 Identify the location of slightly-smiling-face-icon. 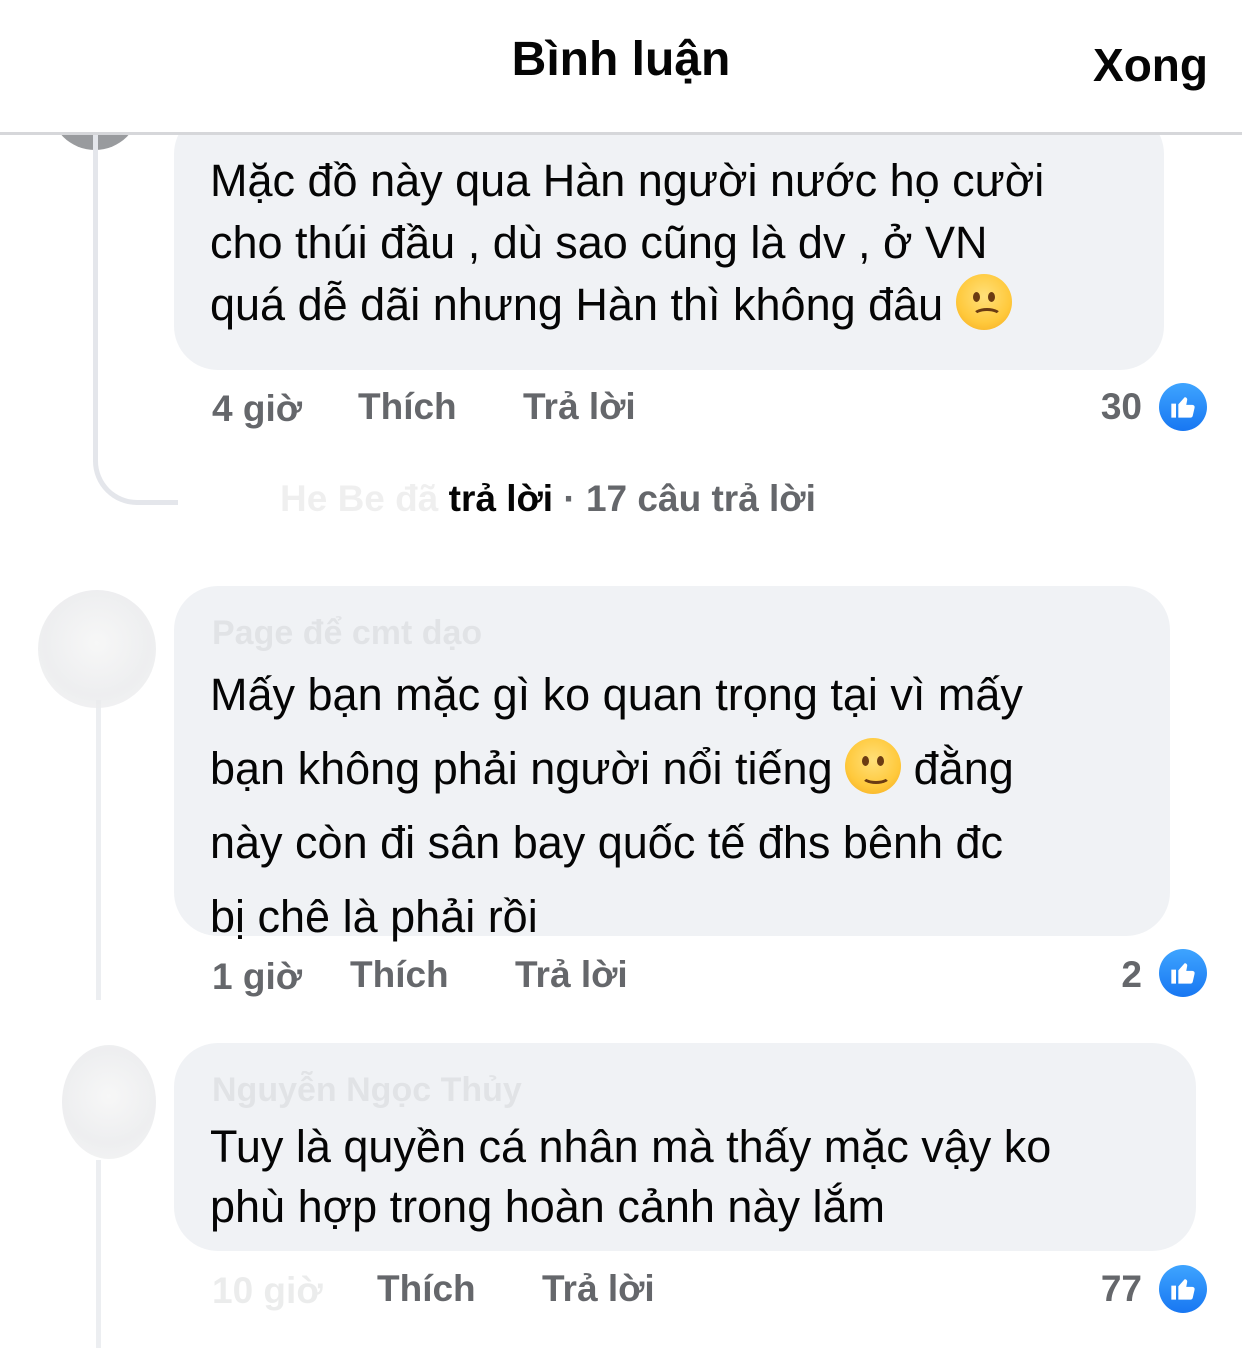
(873, 766).